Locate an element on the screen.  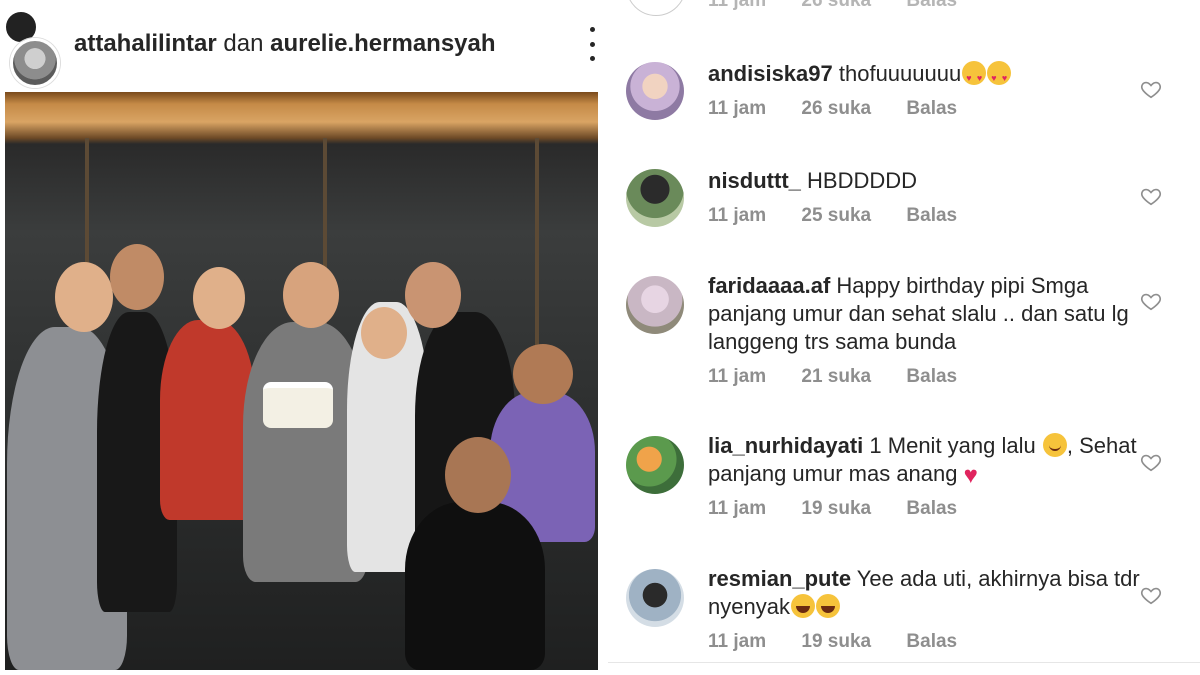
conjunction-text: dan is located at coordinates (243, 43).